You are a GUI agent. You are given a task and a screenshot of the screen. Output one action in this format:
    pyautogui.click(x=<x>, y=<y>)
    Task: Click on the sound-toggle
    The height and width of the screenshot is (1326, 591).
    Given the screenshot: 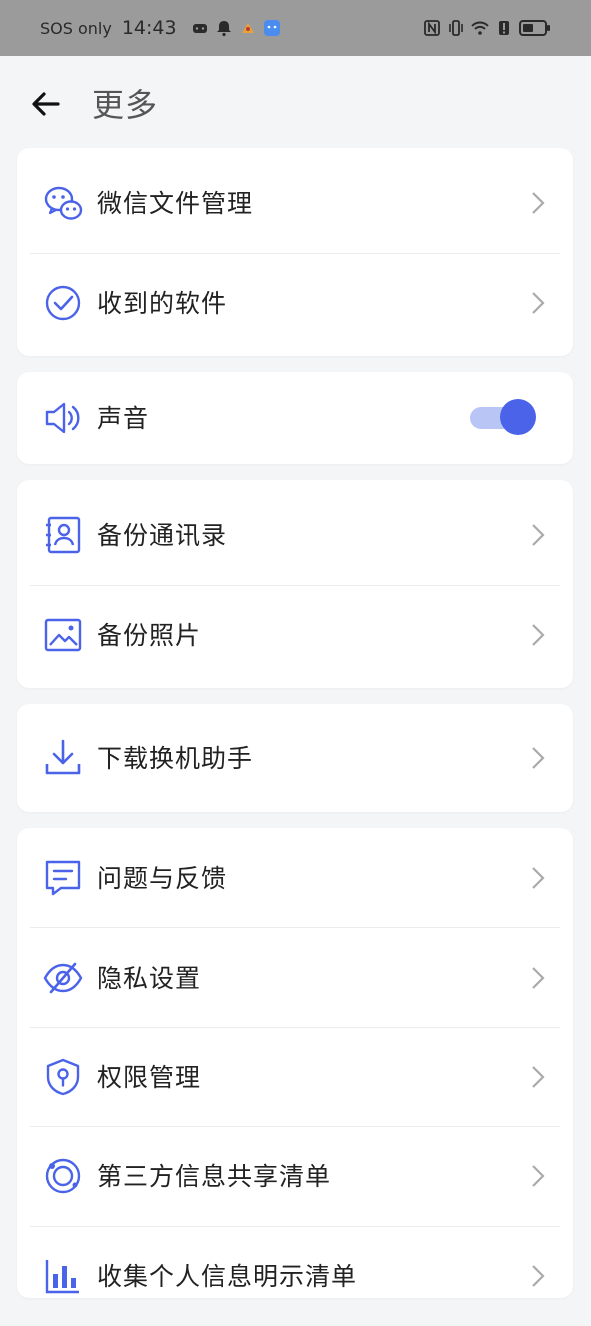 What is the action you would take?
    pyautogui.click(x=503, y=417)
    